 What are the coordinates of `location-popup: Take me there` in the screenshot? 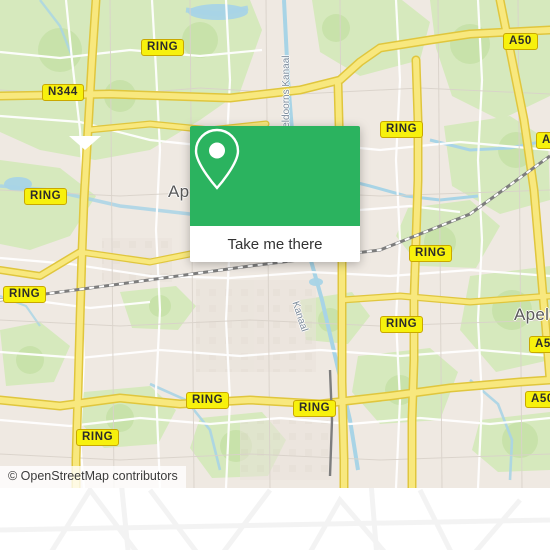 It's located at (275, 194).